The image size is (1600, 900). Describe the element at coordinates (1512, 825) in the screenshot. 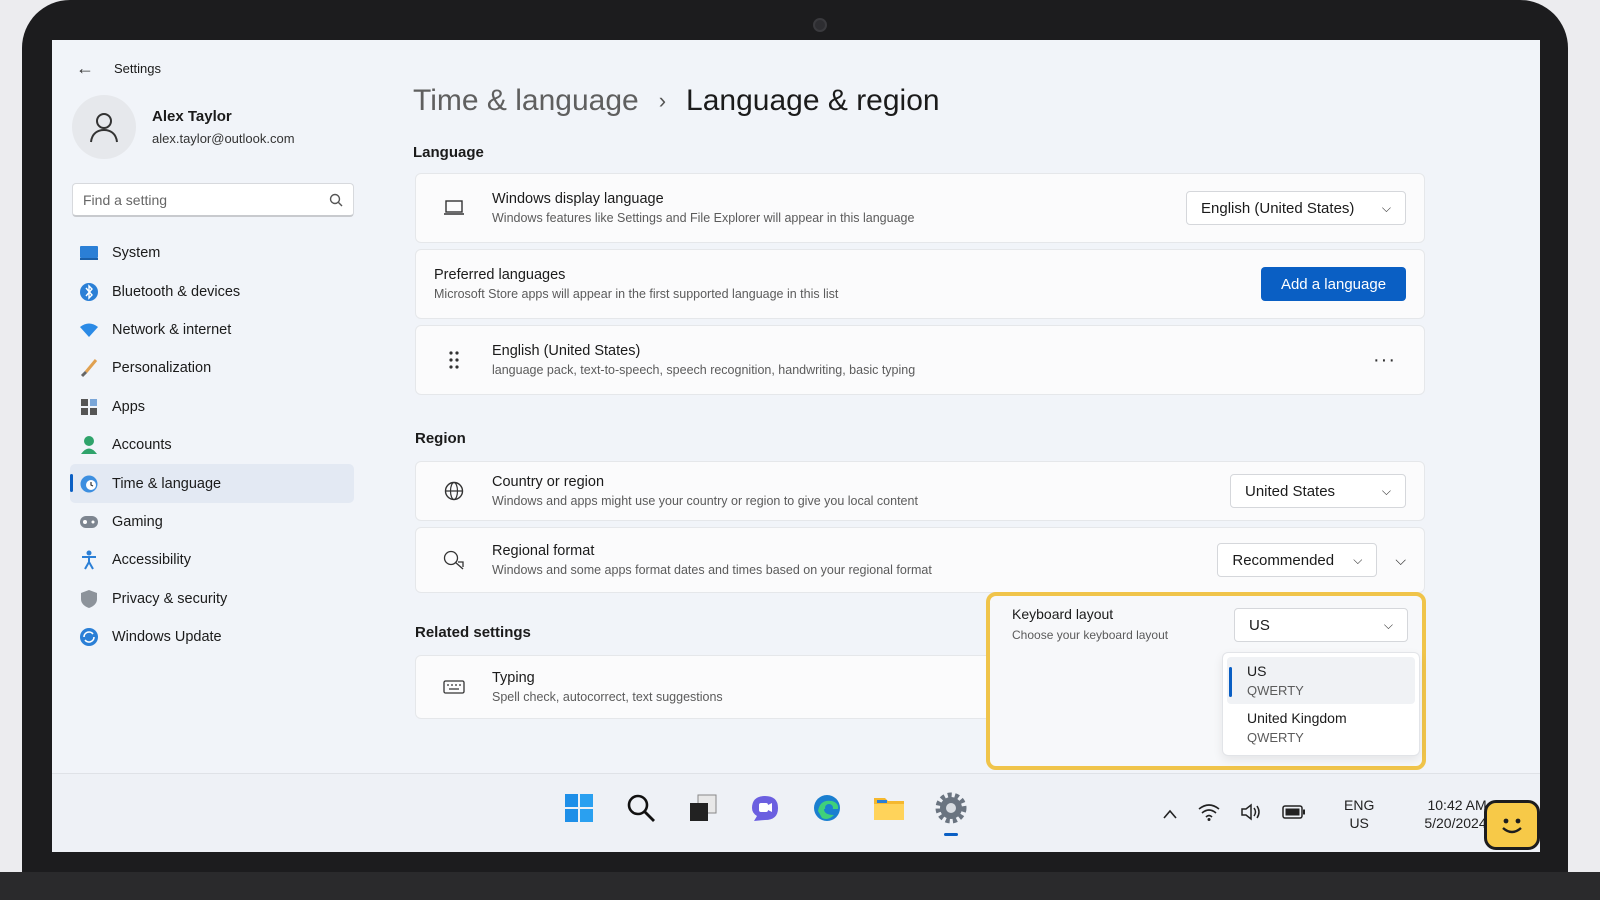

I see `assistant-bubble-icon` at that location.